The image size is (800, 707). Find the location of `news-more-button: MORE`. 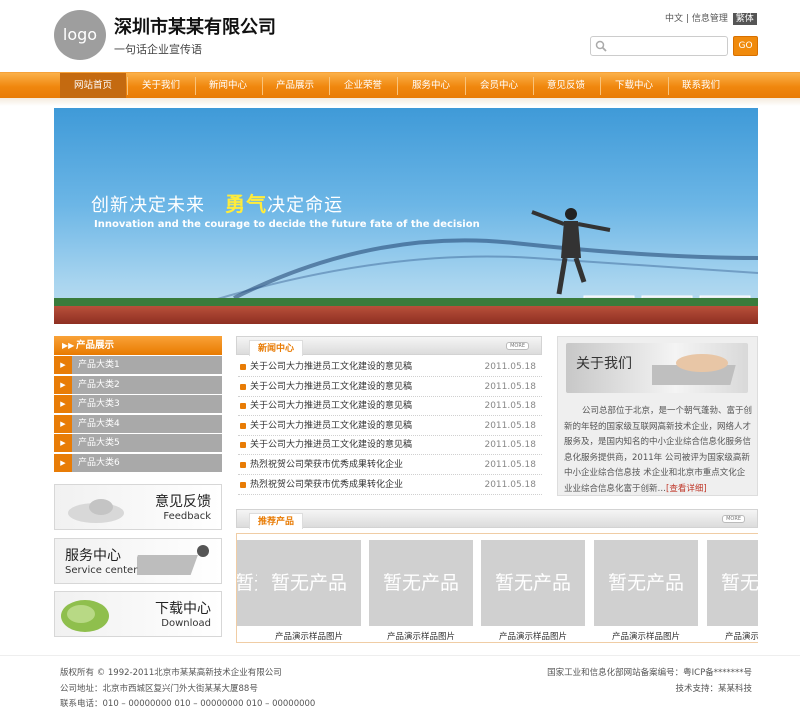

news-more-button: MORE is located at coordinates (517, 346).